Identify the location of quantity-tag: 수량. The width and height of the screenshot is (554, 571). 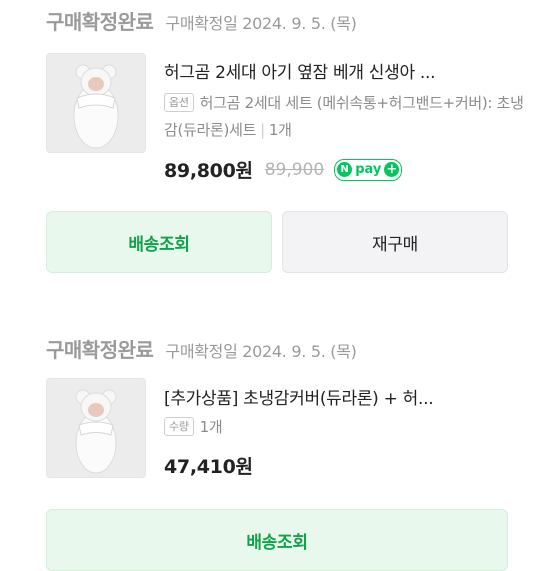
(179, 426).